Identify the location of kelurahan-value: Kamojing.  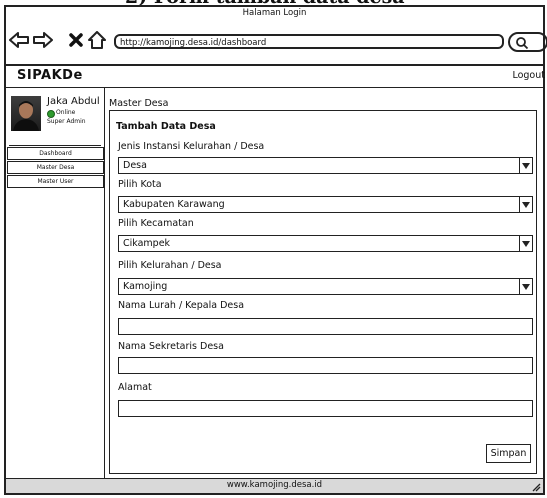
(145, 286).